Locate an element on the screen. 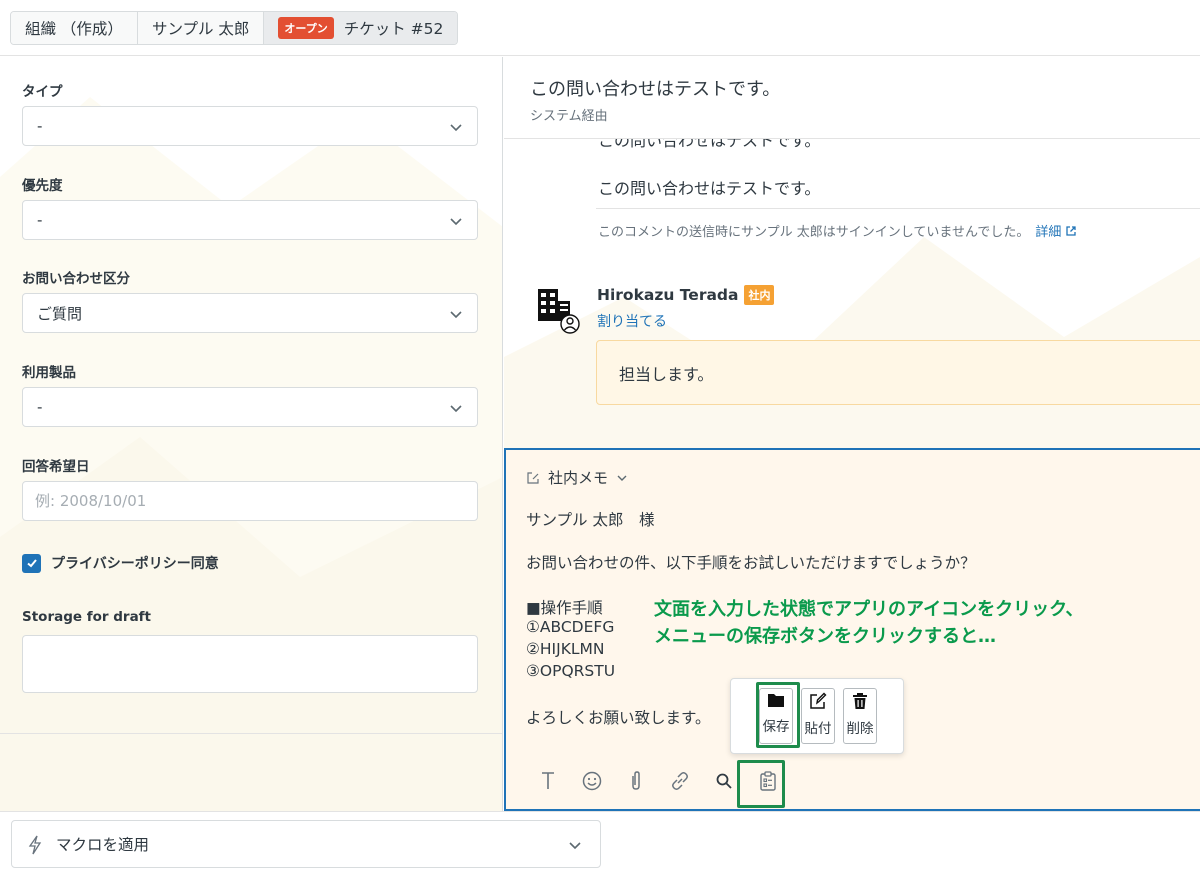 Image resolution: width=1200 pixels, height=873 pixels. comment-author: Hirokazu Terada 社内 is located at coordinates (686, 295).